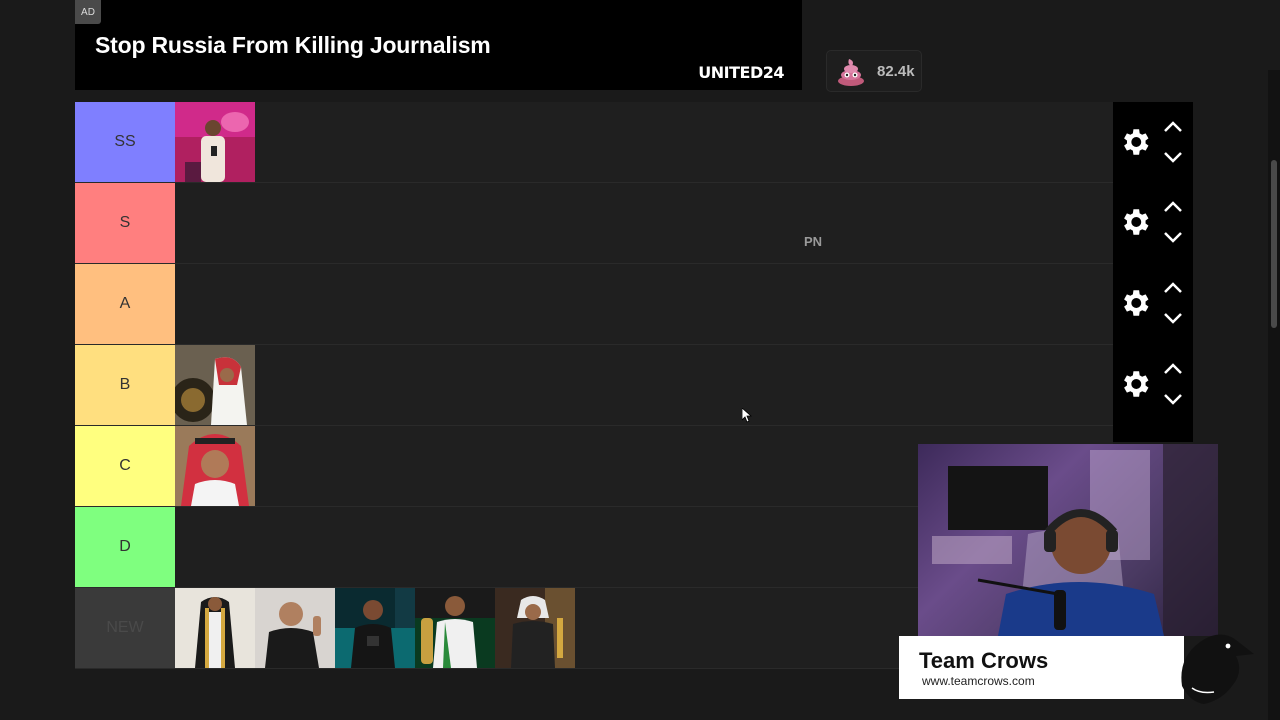 This screenshot has width=1280, height=720. I want to click on mouse-cursor-icon, so click(747, 415).